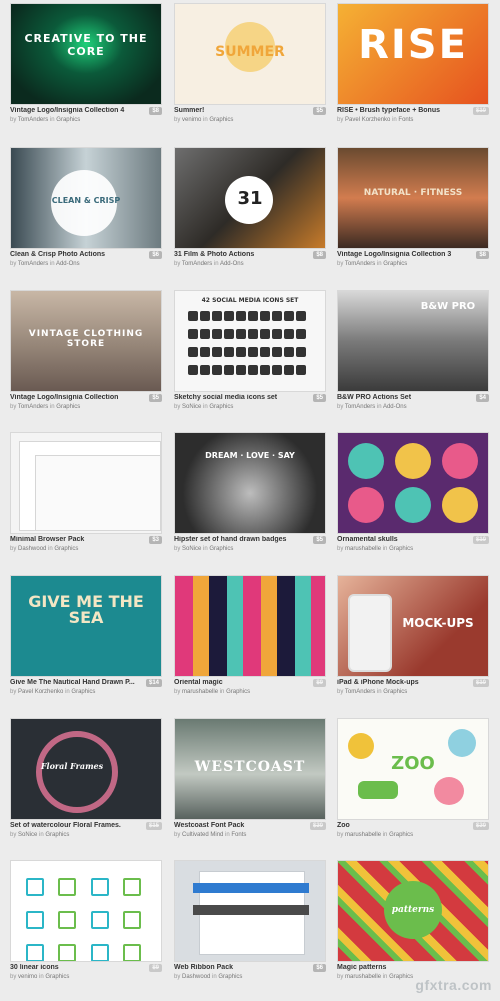 This screenshot has height=1001, width=500. Describe the element at coordinates (236, 254) in the screenshot. I see `product-title: 31 Film & Photo Actions` at that location.